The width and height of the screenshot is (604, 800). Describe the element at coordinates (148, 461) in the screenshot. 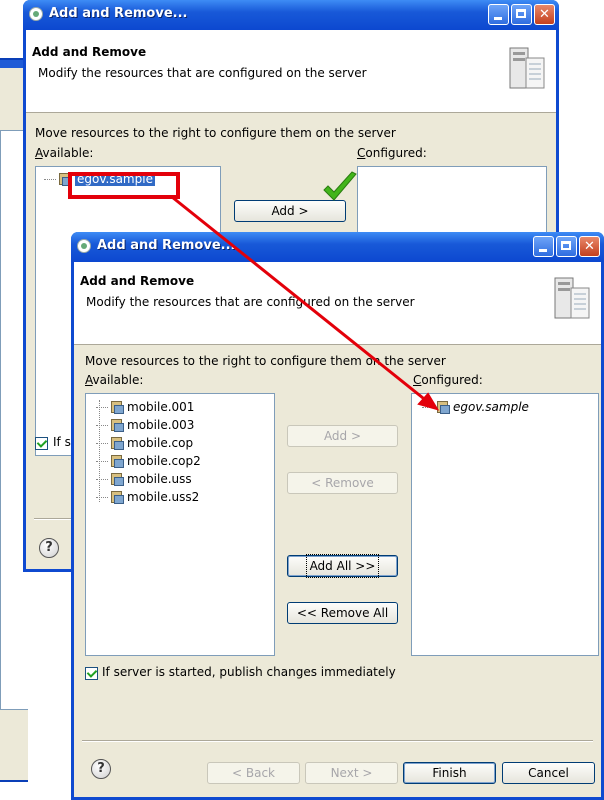

I see `list-item: mobile.cop2` at that location.